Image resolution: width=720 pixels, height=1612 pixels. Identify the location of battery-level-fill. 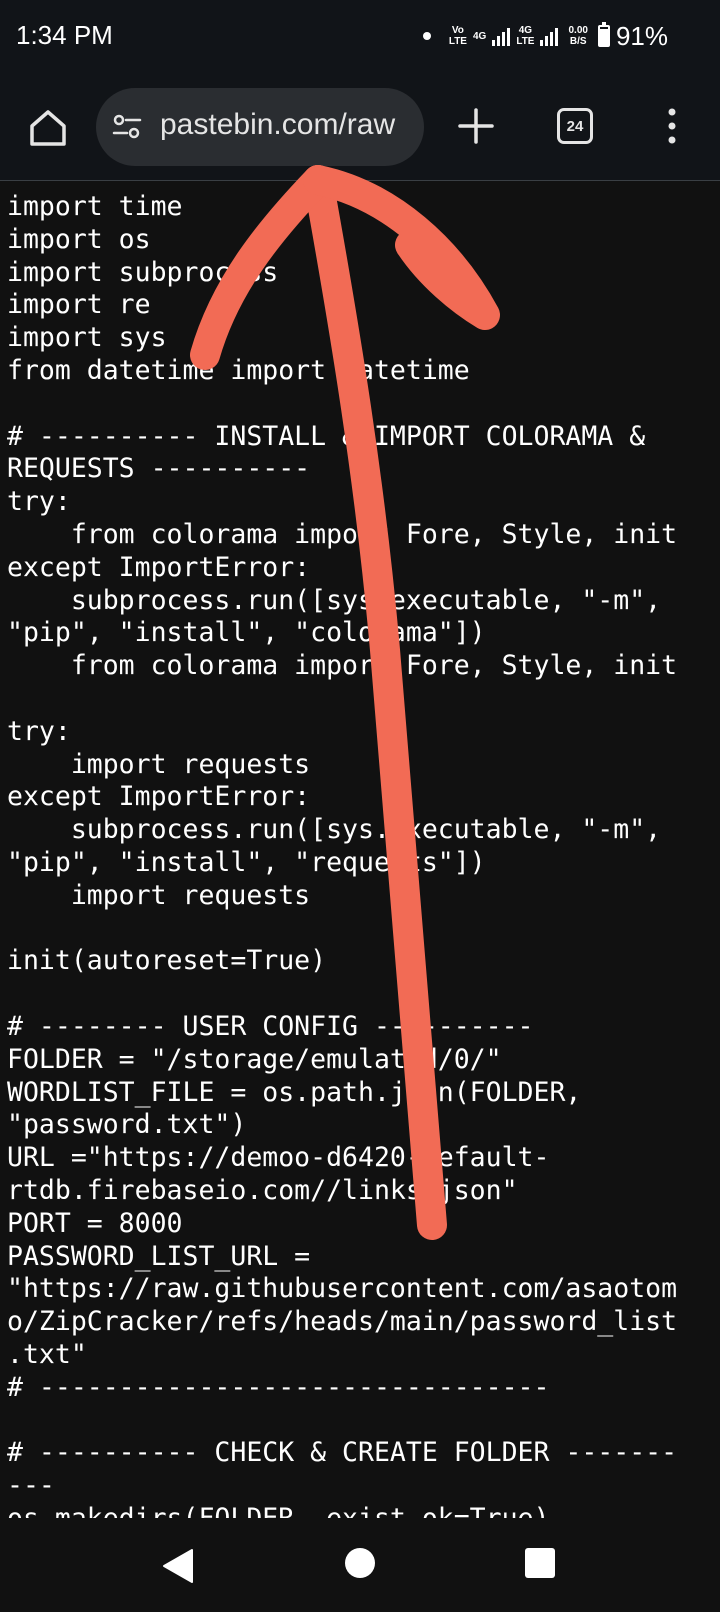
(603, 36).